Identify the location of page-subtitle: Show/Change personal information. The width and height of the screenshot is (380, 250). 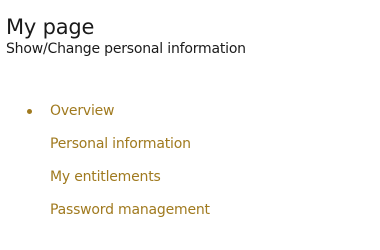
(126, 49).